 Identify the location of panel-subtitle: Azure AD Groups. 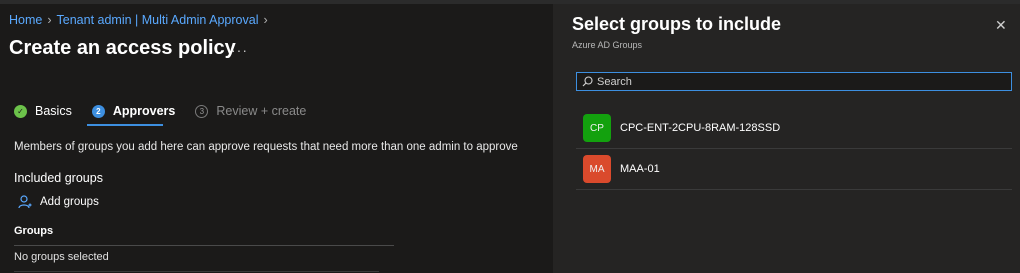
(607, 45).